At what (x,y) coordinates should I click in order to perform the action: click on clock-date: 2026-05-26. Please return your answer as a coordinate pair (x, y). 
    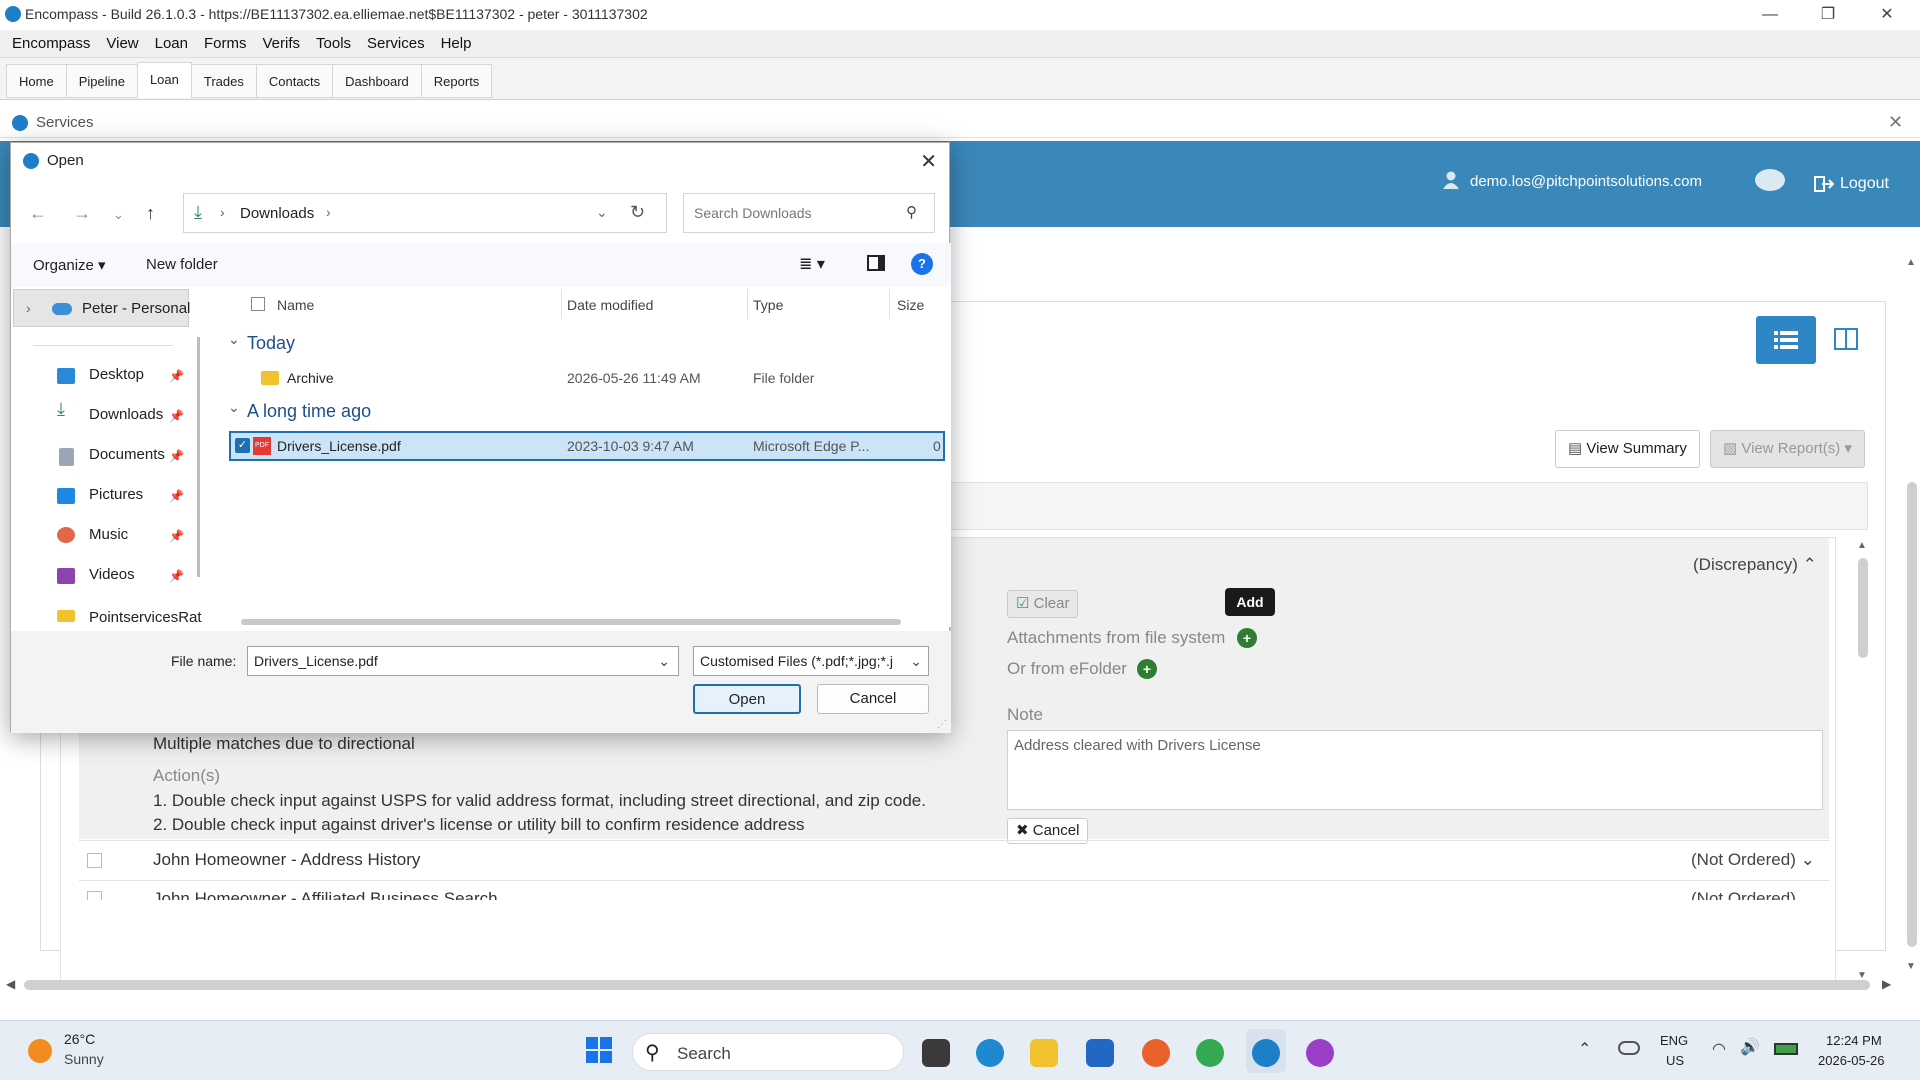
    Looking at the image, I should click on (1851, 1060).